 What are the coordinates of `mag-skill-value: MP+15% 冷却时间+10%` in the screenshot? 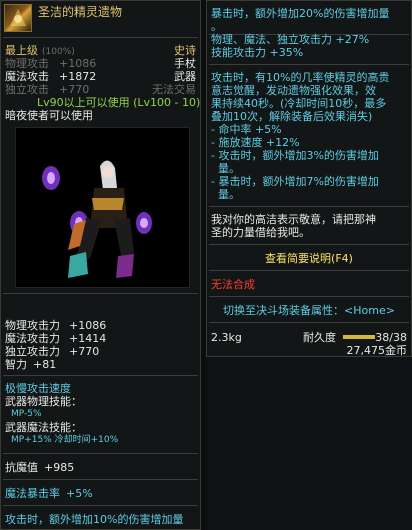 It's located at (65, 440).